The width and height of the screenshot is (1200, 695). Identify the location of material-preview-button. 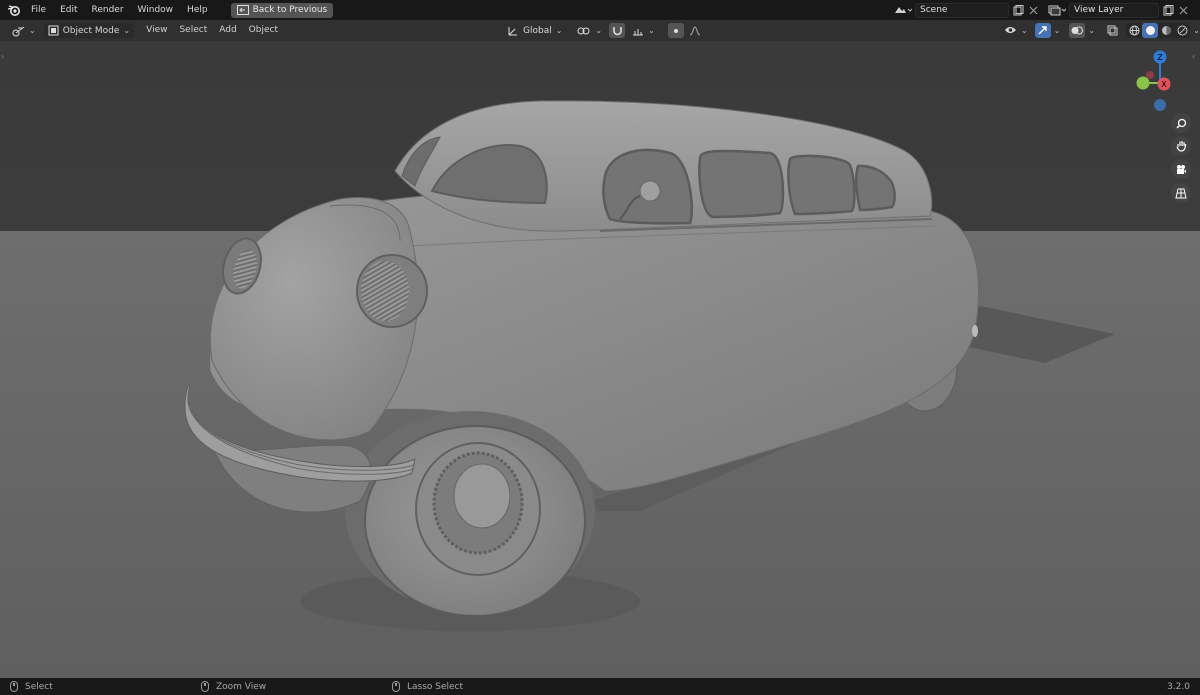
(1166, 30).